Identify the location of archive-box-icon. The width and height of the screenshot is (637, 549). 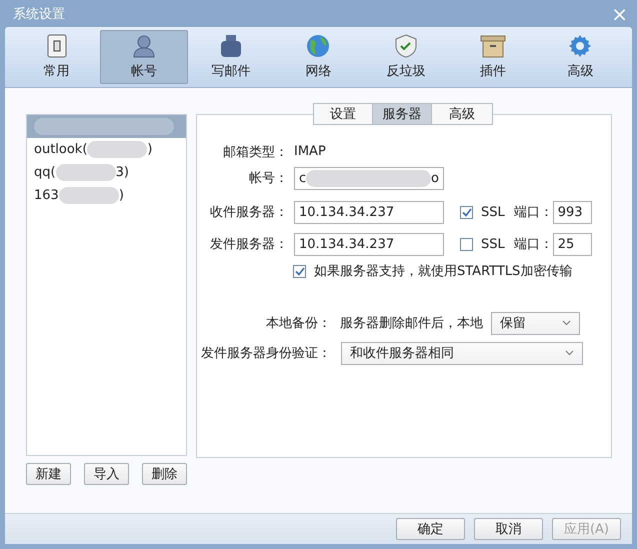
(493, 46).